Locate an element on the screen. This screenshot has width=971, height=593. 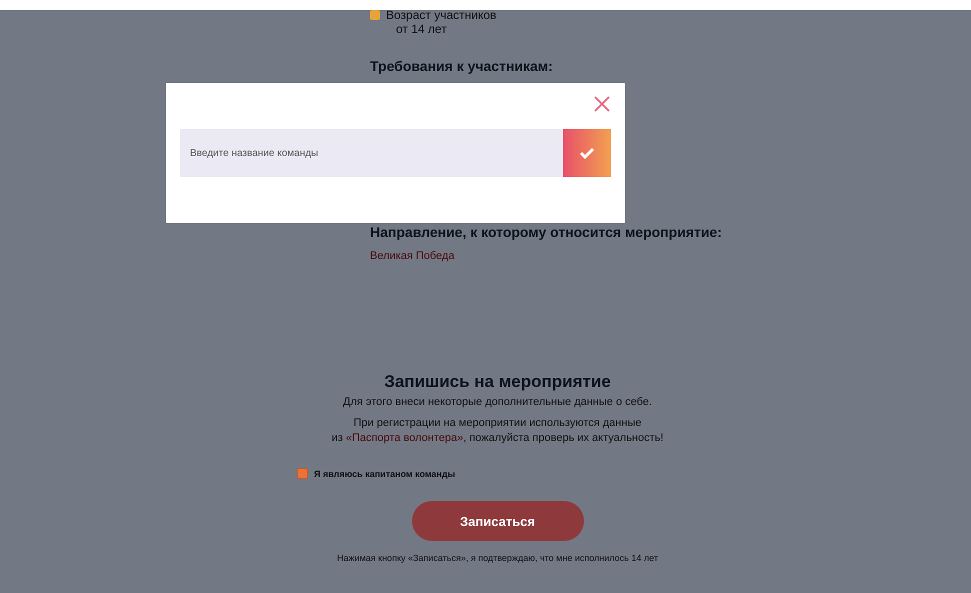
captain-checkbox is located at coordinates (302, 473).